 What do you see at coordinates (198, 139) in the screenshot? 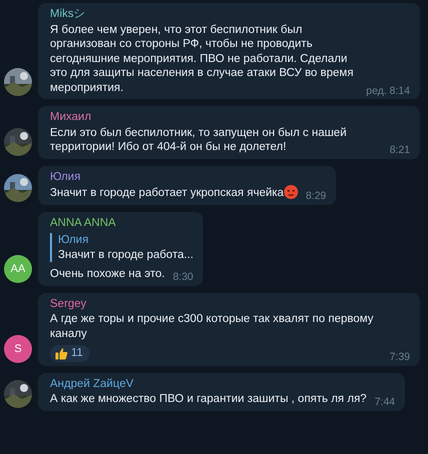
I see `message-text: Если это был беспилотник, то запущен он был с нашей территории! Ибо от 404-й он бы не долетел!` at bounding box center [198, 139].